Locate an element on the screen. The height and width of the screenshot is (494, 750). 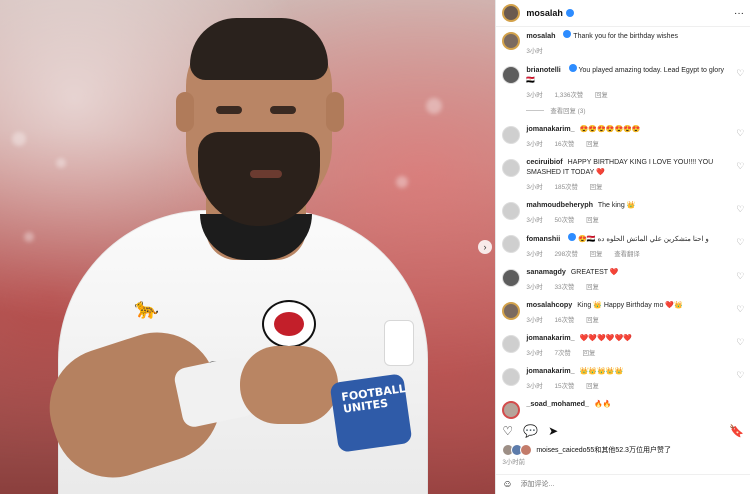
comment-input is located at coordinates (620, 484).